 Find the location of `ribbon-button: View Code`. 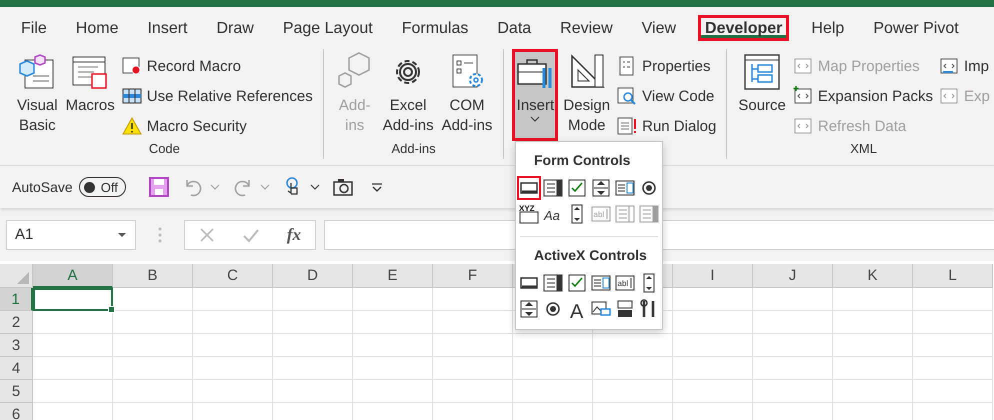

ribbon-button: View Code is located at coordinates (666, 96).